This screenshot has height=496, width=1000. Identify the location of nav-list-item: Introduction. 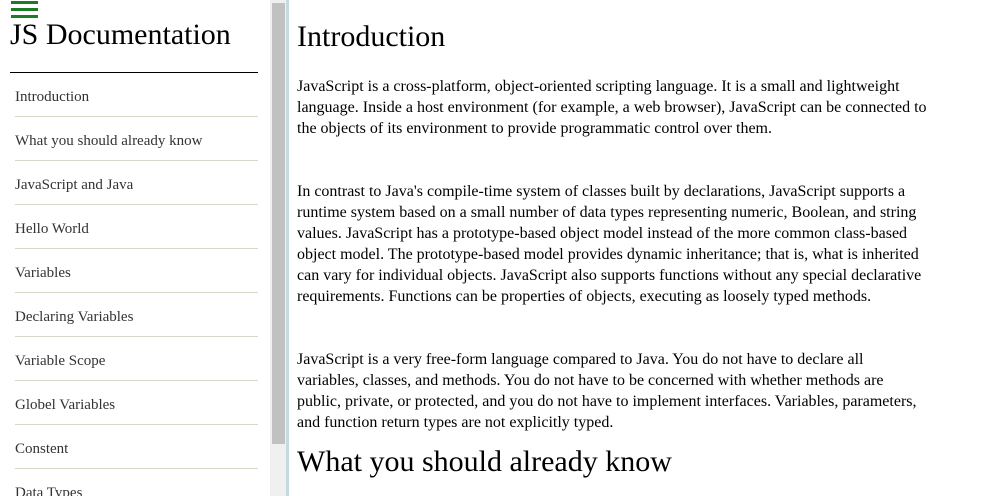
(134, 95).